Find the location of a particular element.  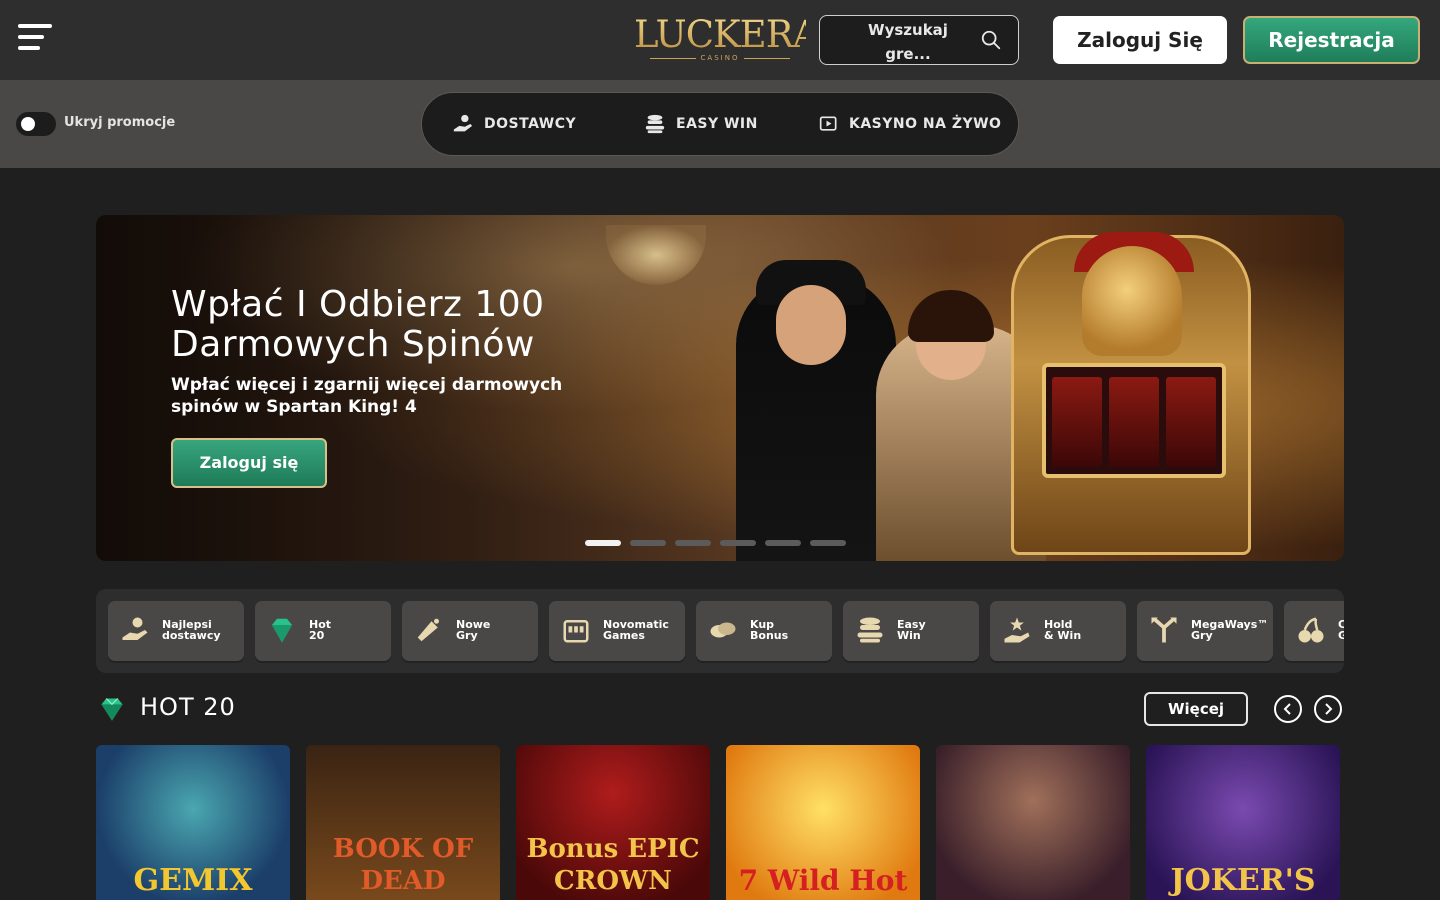

logo-text: LUCKERA is located at coordinates (726, 34).